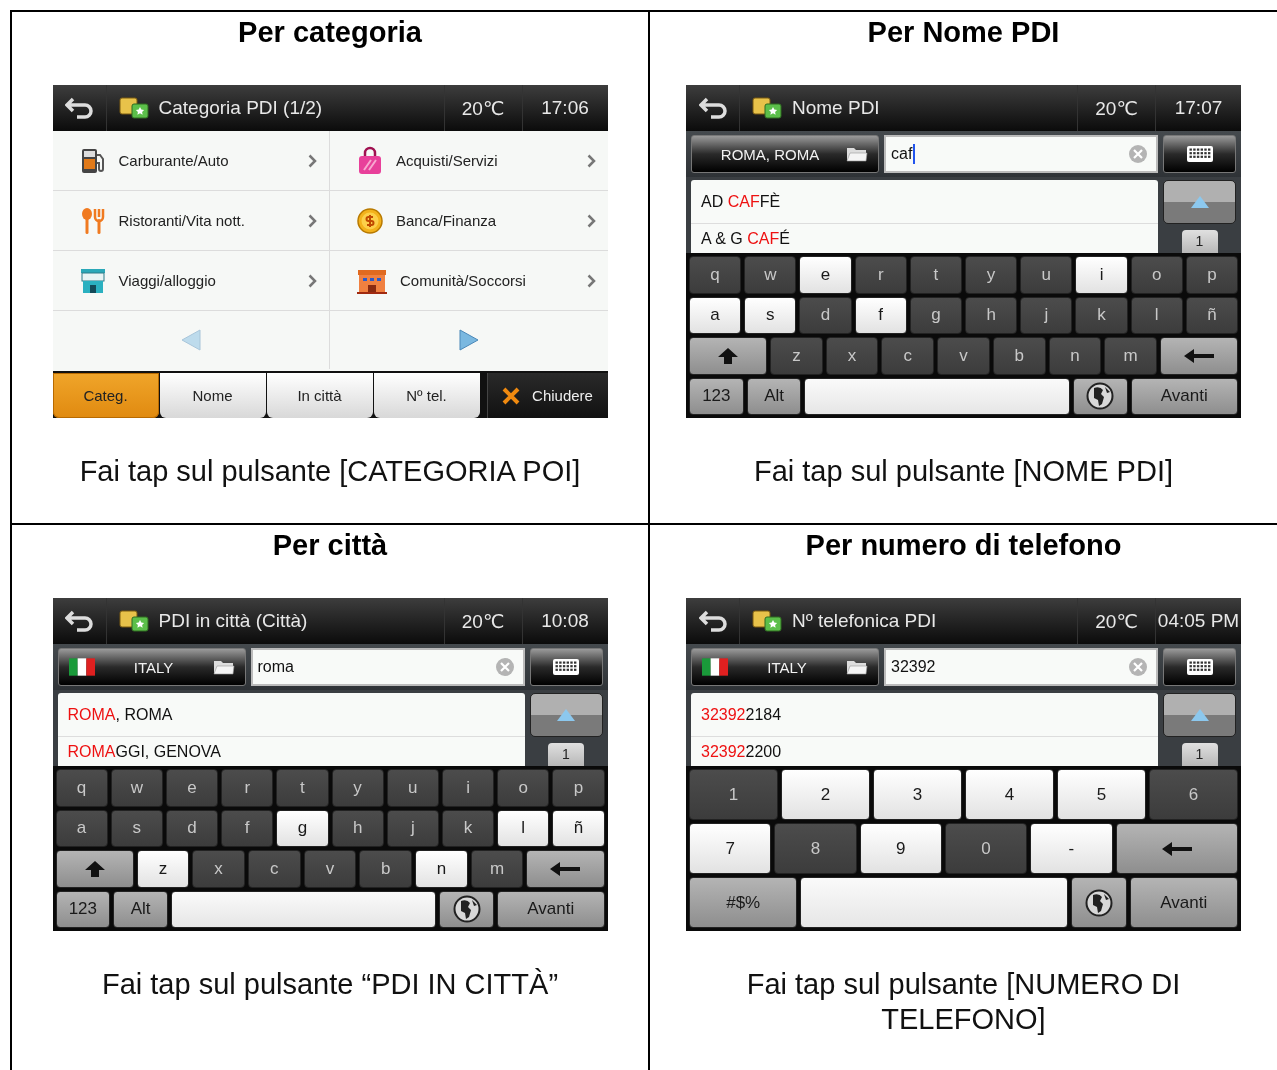 This screenshot has height=1070, width=1277. I want to click on keyboard-key: p, so click(578, 788).